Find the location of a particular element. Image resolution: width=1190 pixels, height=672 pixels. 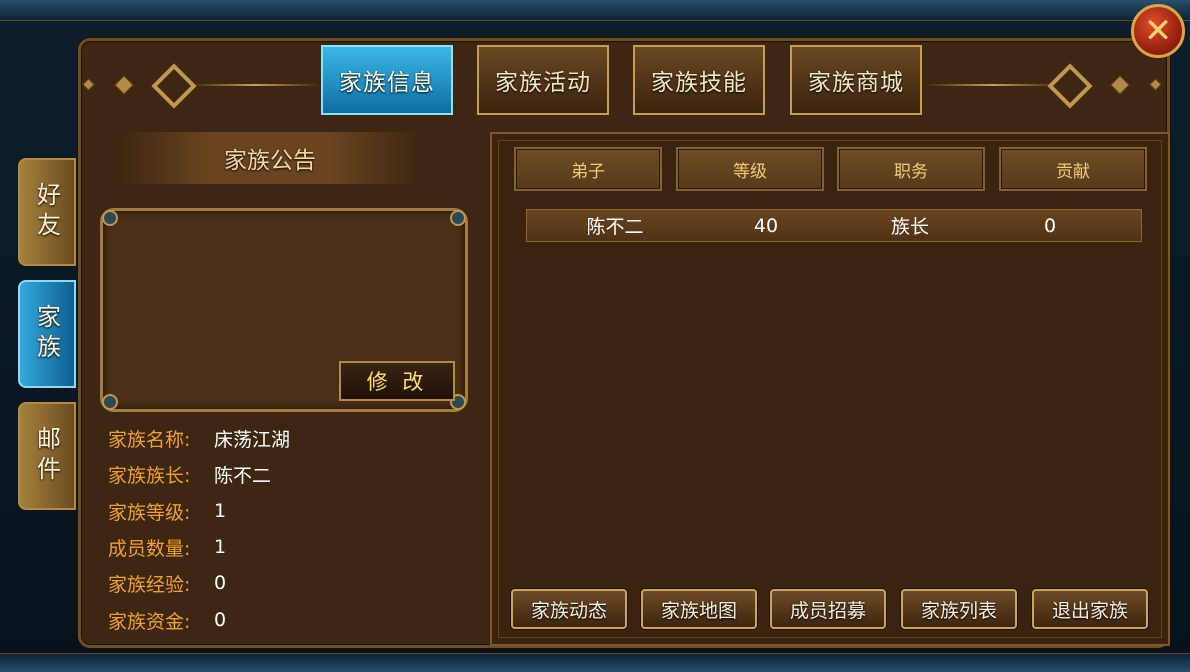

tab-family-skills: 家族技能 is located at coordinates (699, 80).